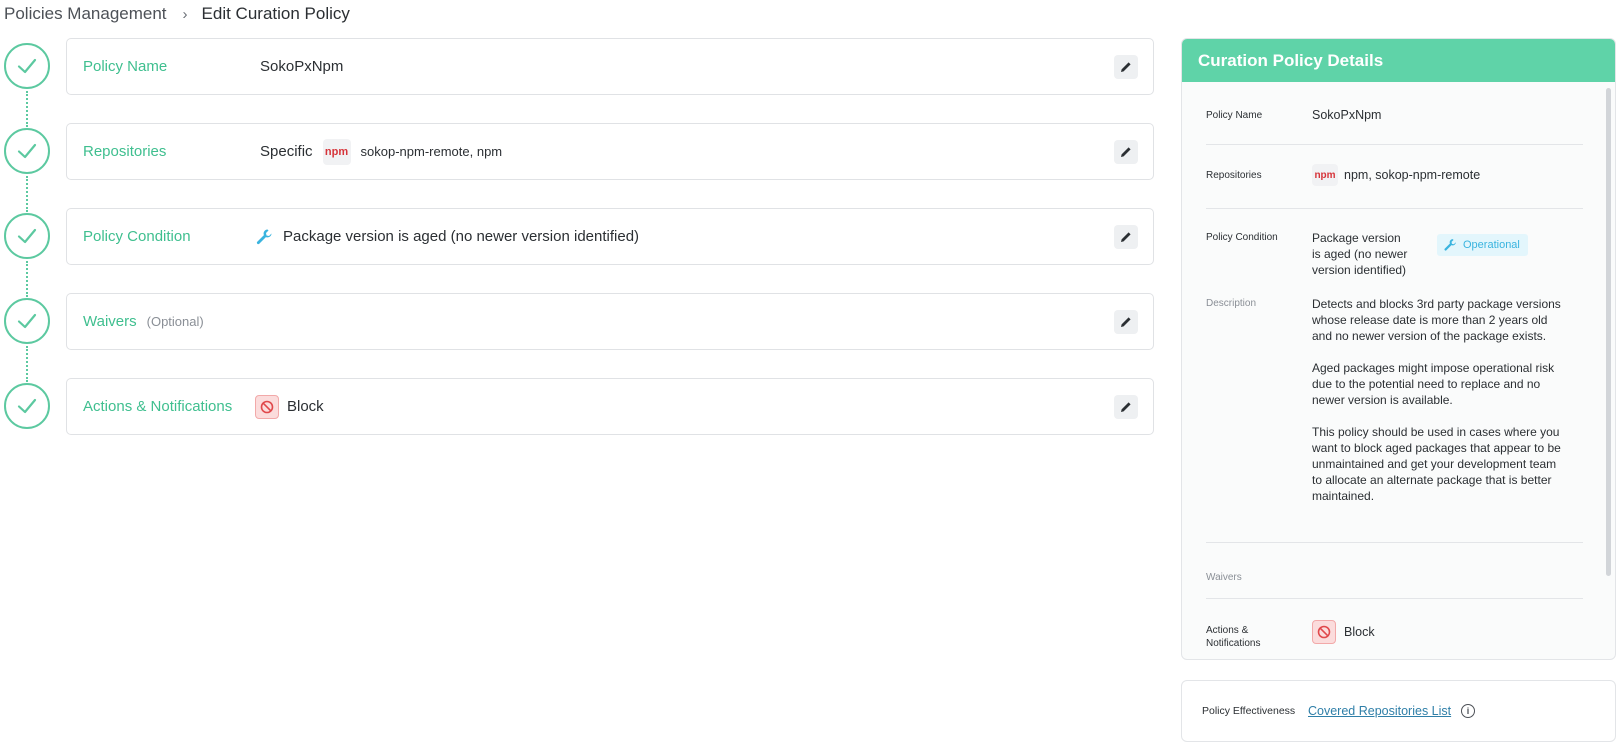  What do you see at coordinates (143, 321) in the screenshot?
I see `step-label-waivers: Waivers (Optional)` at bounding box center [143, 321].